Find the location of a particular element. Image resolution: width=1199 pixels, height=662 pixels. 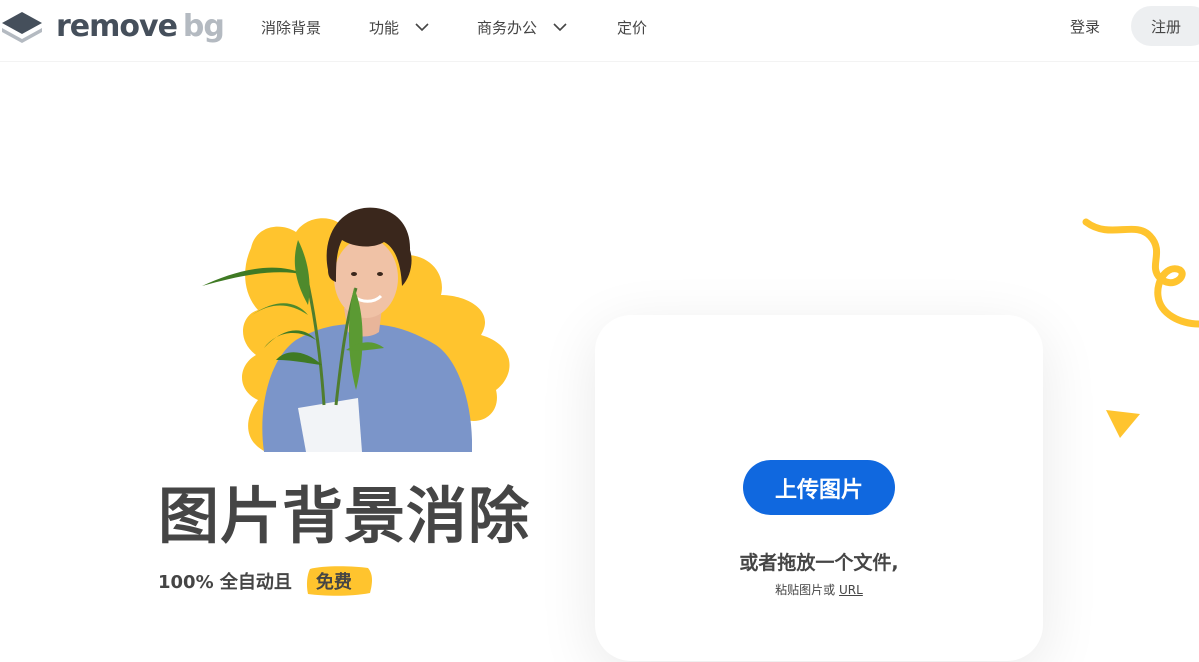

hero-person-with-plant-image is located at coordinates (356, 329).